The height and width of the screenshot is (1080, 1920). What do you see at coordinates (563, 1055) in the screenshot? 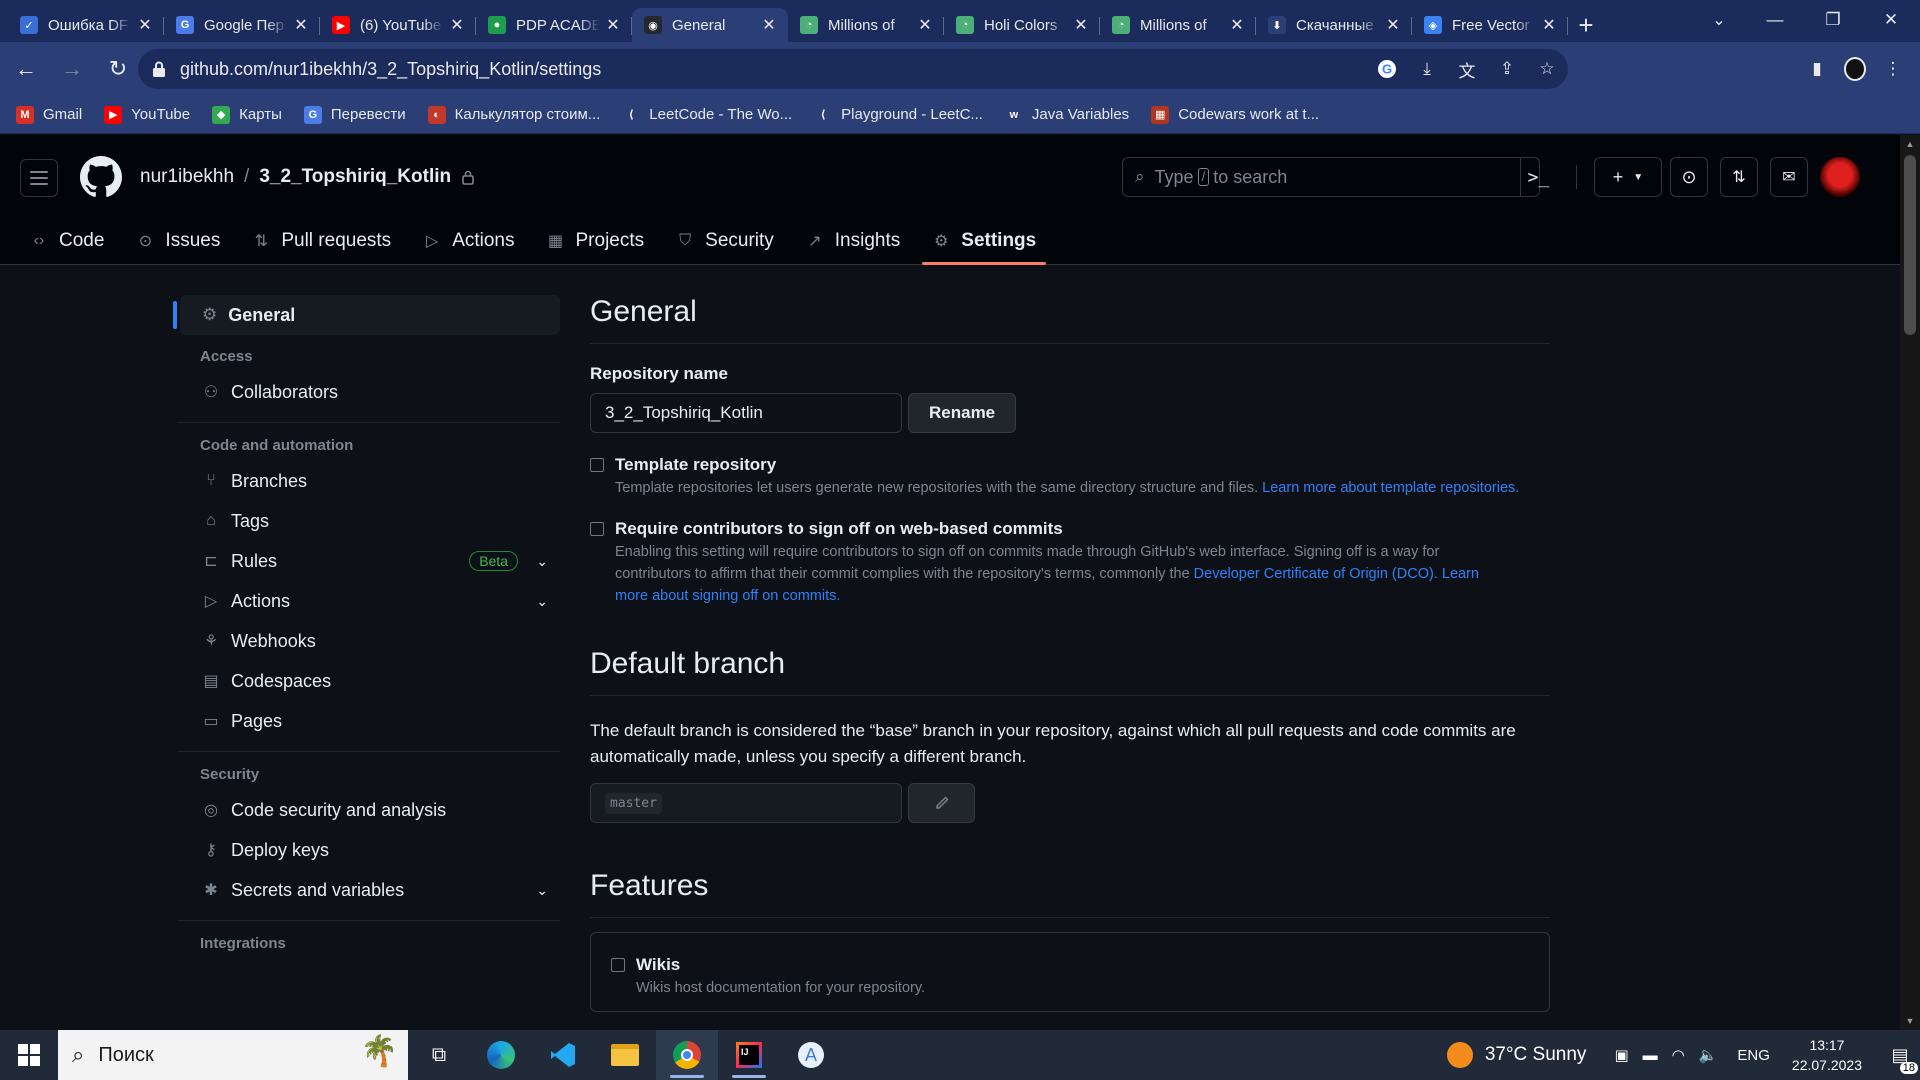
I see `vscode-icon` at bounding box center [563, 1055].